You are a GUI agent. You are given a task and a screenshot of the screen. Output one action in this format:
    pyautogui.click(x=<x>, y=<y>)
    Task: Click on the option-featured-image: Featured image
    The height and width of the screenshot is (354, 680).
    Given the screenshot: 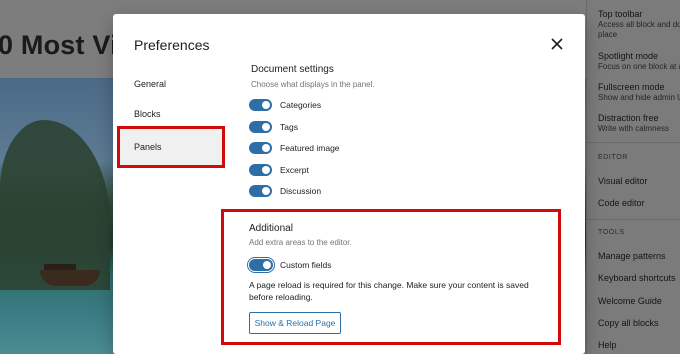 What is the action you would take?
    pyautogui.click(x=294, y=148)
    